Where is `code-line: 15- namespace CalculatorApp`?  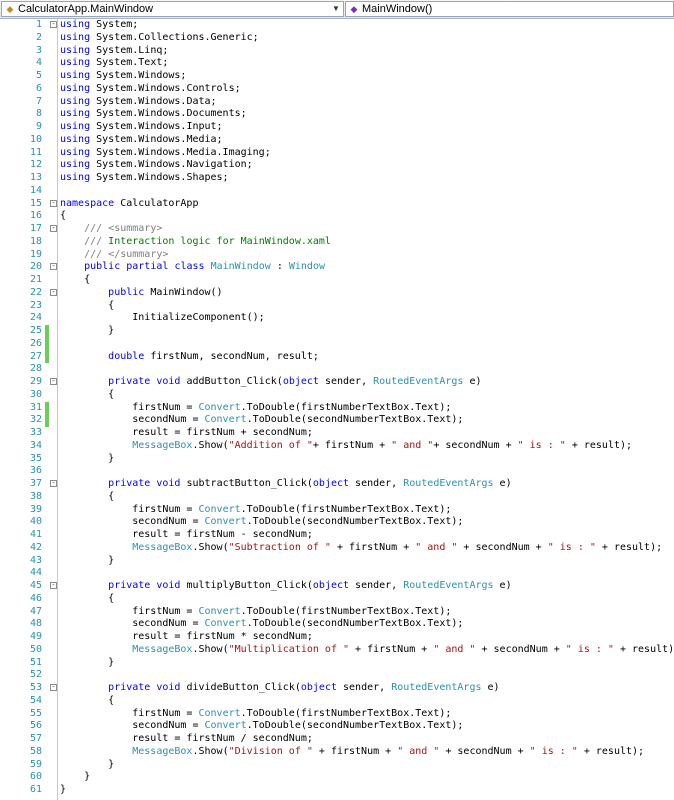
code-line: 15- namespace CalculatorApp is located at coordinates (337, 204).